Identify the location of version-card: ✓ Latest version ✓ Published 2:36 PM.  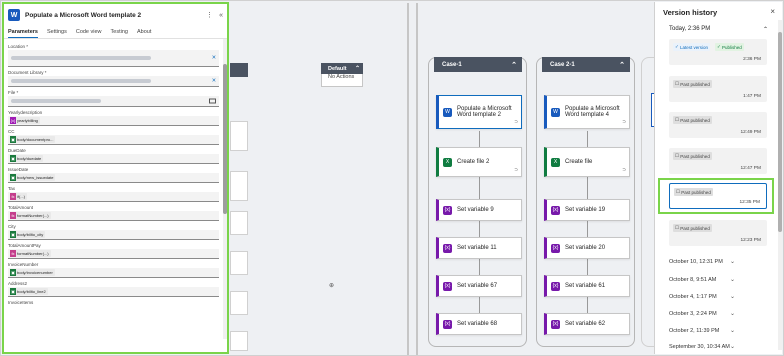
(718, 52).